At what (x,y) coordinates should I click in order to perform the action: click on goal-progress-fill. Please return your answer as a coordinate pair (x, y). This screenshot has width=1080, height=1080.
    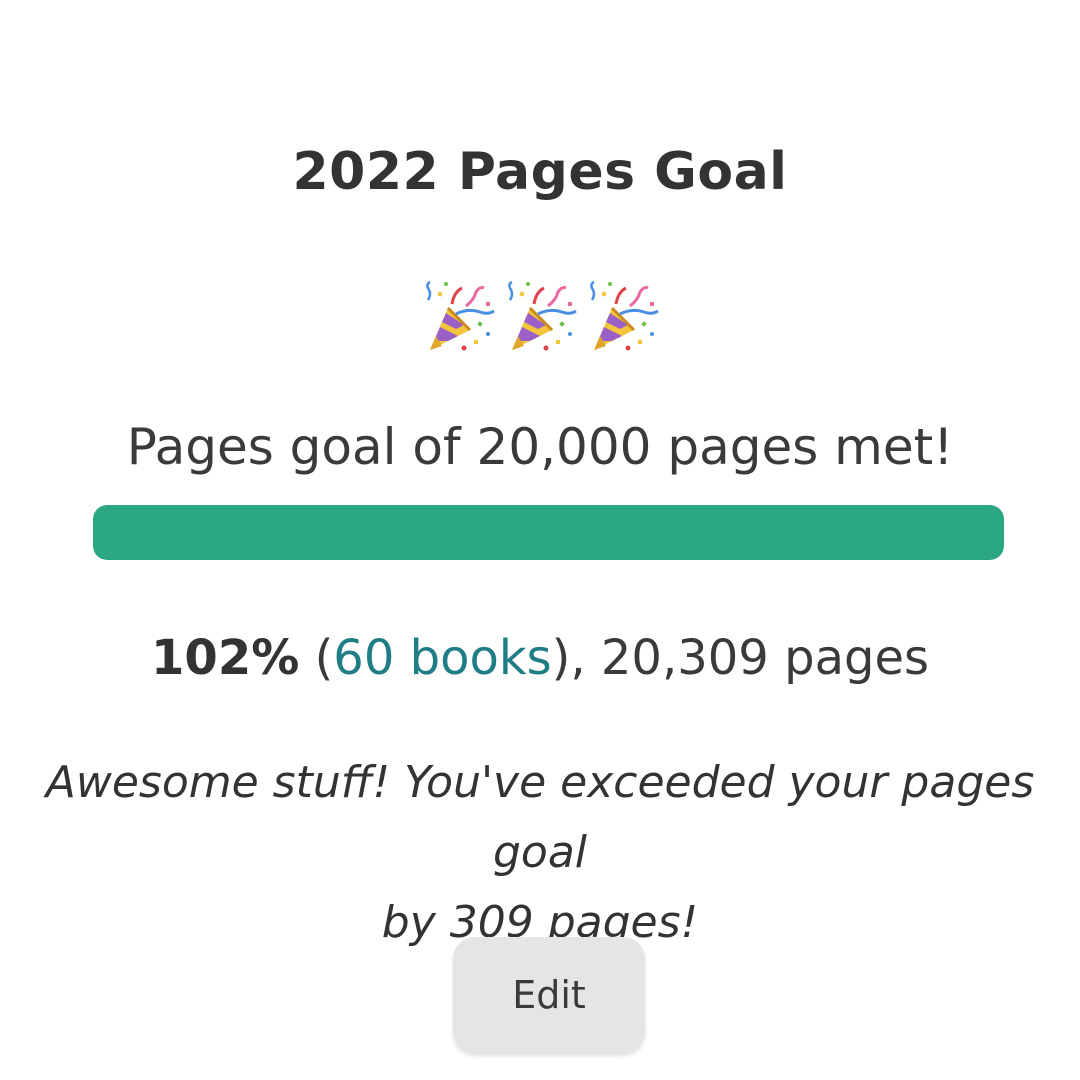
    Looking at the image, I should click on (548, 532).